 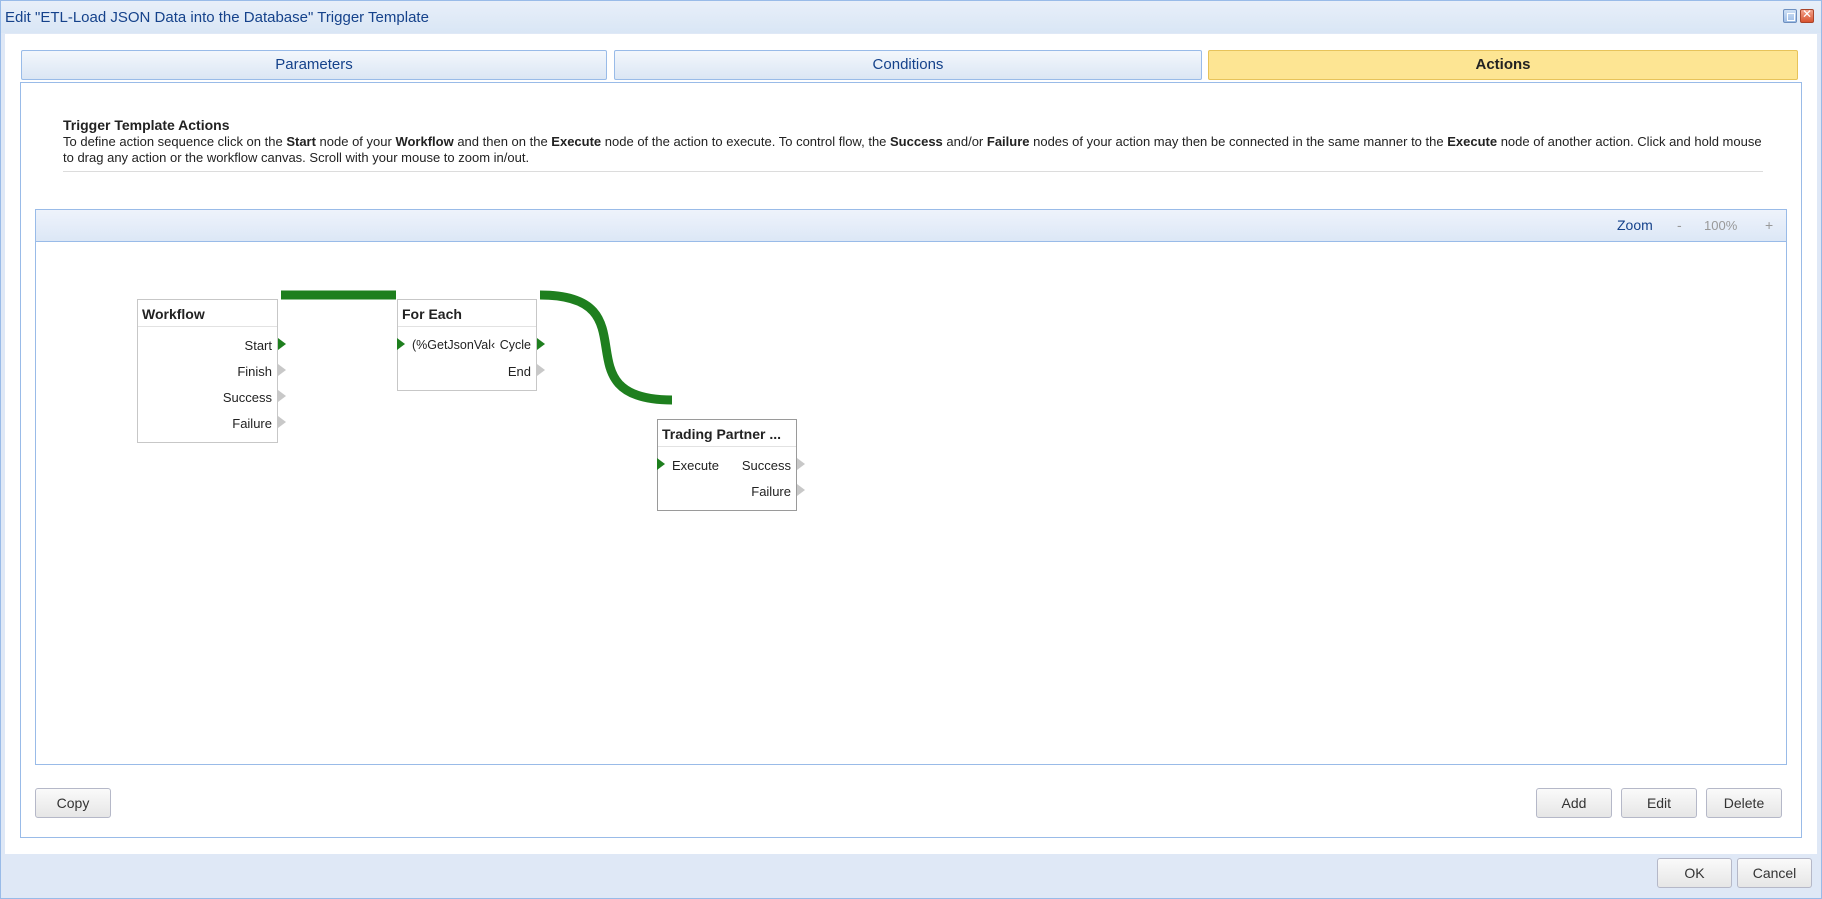 What do you see at coordinates (908, 65) in the screenshot?
I see `tab-conditions: Conditions` at bounding box center [908, 65].